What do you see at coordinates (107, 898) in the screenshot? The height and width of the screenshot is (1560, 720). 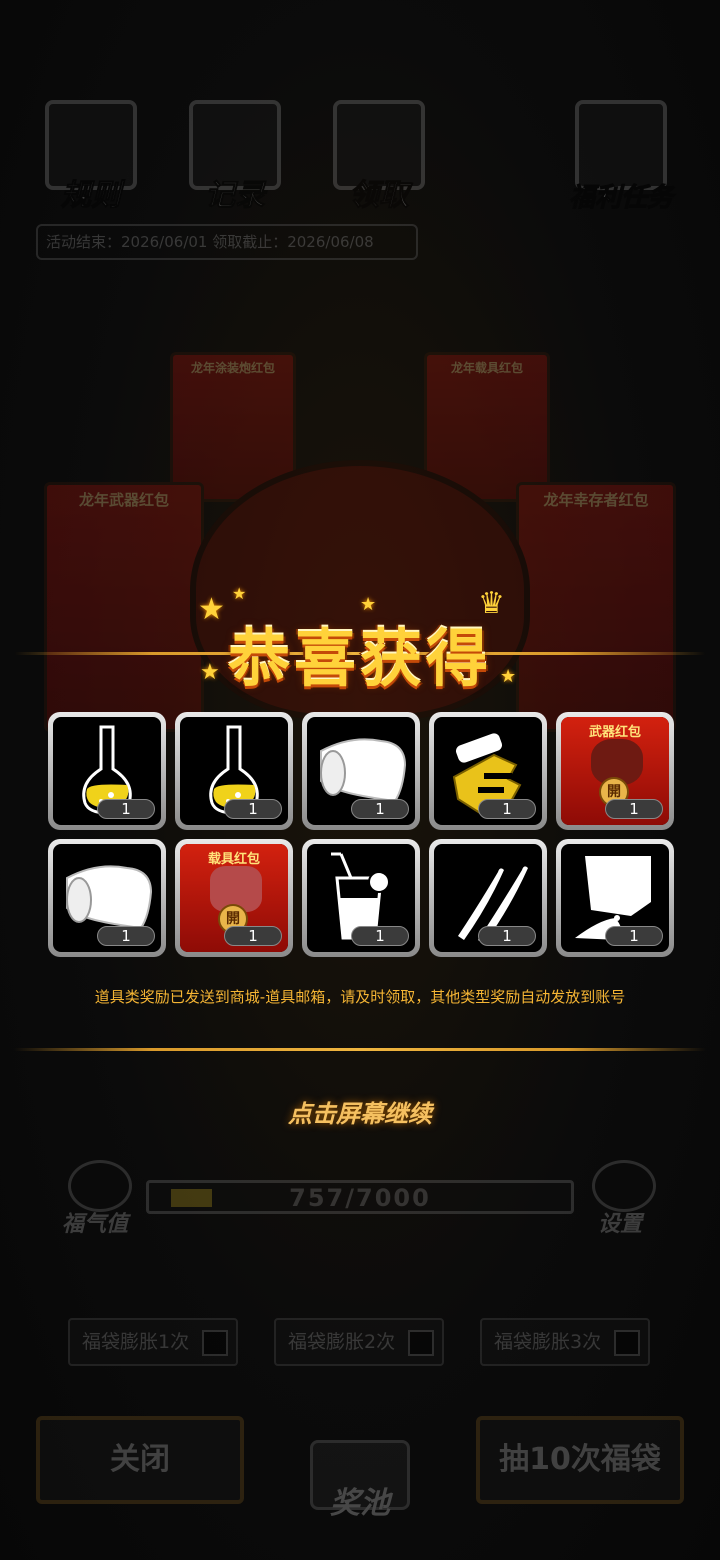 I see `reward-item-6: 1` at bounding box center [107, 898].